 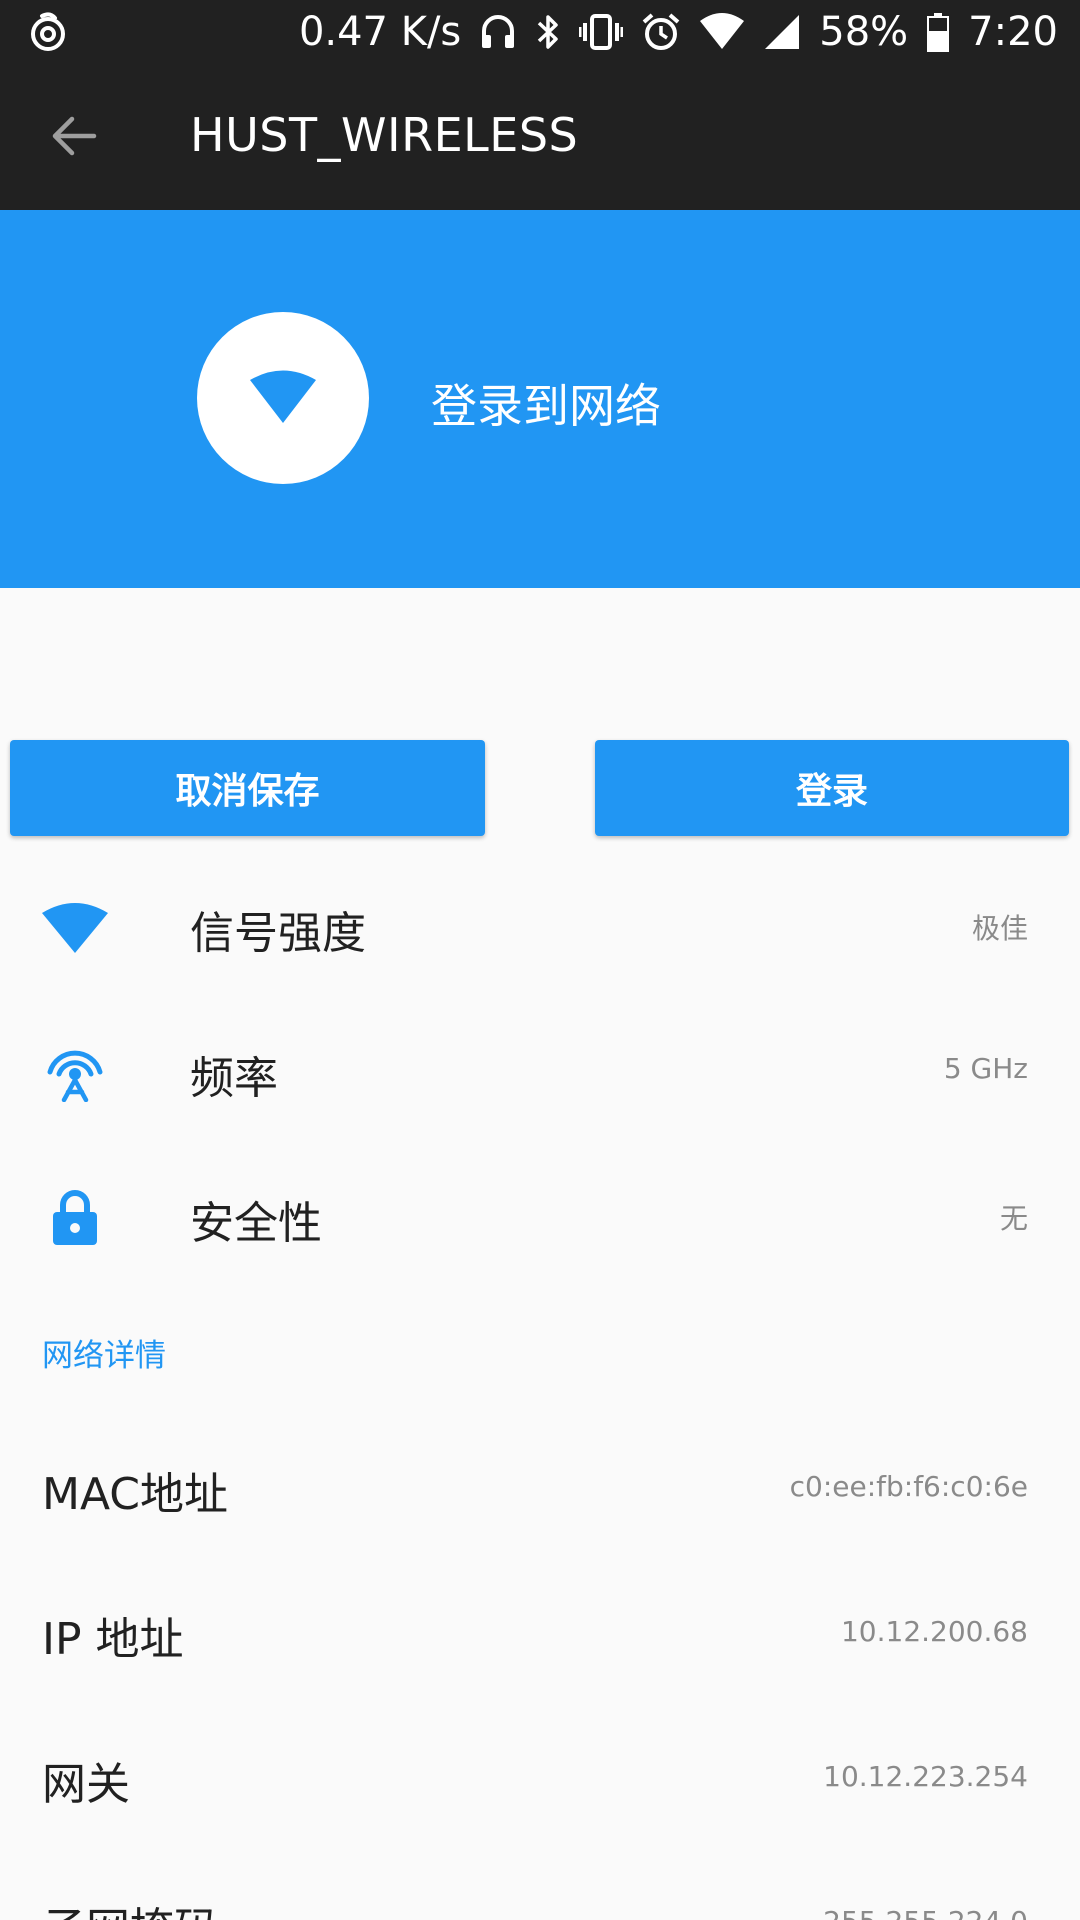 I want to click on subnet-mask-value: 255.255.224.0, so click(x=925, y=1912).